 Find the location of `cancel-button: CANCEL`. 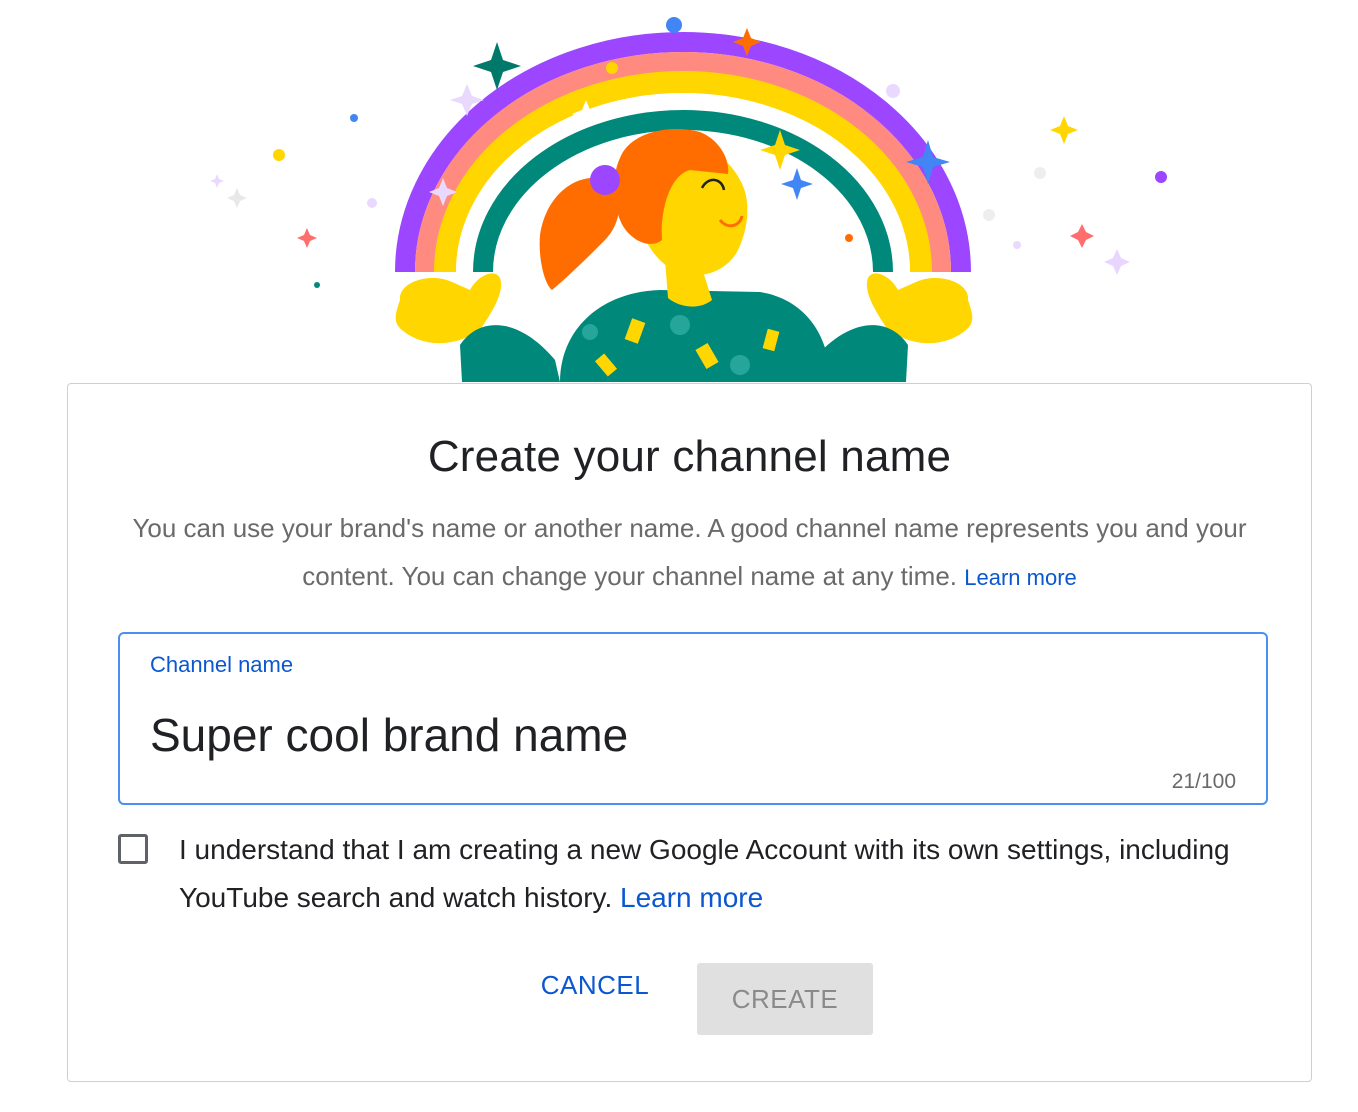

cancel-button: CANCEL is located at coordinates (595, 985).